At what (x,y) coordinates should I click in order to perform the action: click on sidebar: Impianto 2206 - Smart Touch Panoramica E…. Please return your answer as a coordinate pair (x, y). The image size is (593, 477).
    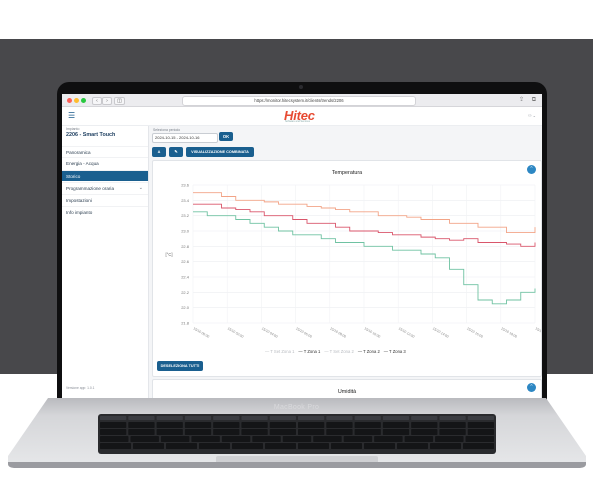
    Looking at the image, I should click on (105, 262).